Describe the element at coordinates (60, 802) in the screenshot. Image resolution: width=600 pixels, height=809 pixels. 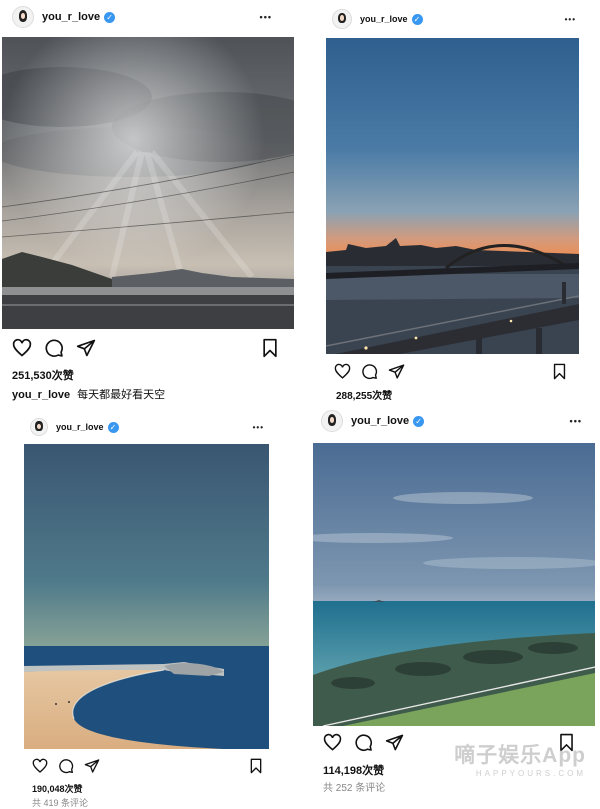
I see `comments-link-partial: 共 419 条评论` at that location.